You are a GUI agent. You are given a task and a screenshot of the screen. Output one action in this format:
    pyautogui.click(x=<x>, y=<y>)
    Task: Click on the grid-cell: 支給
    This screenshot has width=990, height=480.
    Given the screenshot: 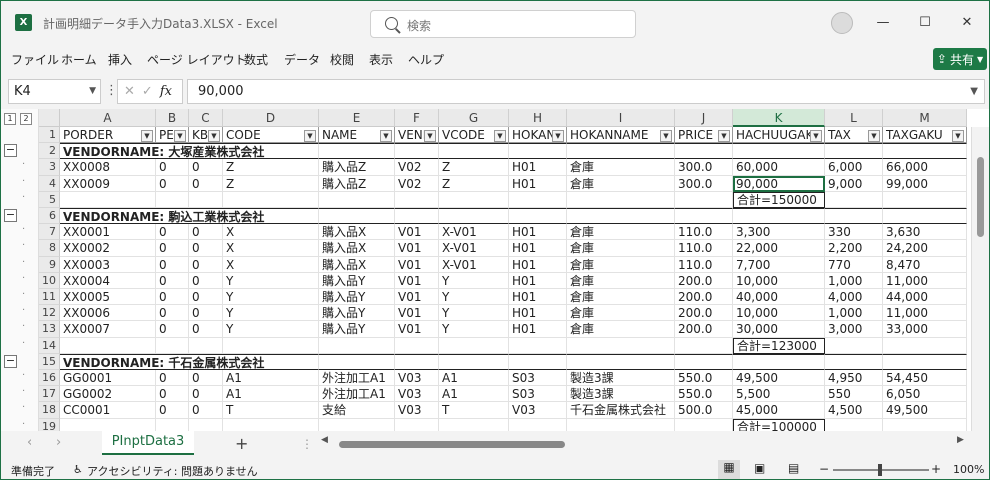 What is the action you would take?
    pyautogui.click(x=357, y=410)
    